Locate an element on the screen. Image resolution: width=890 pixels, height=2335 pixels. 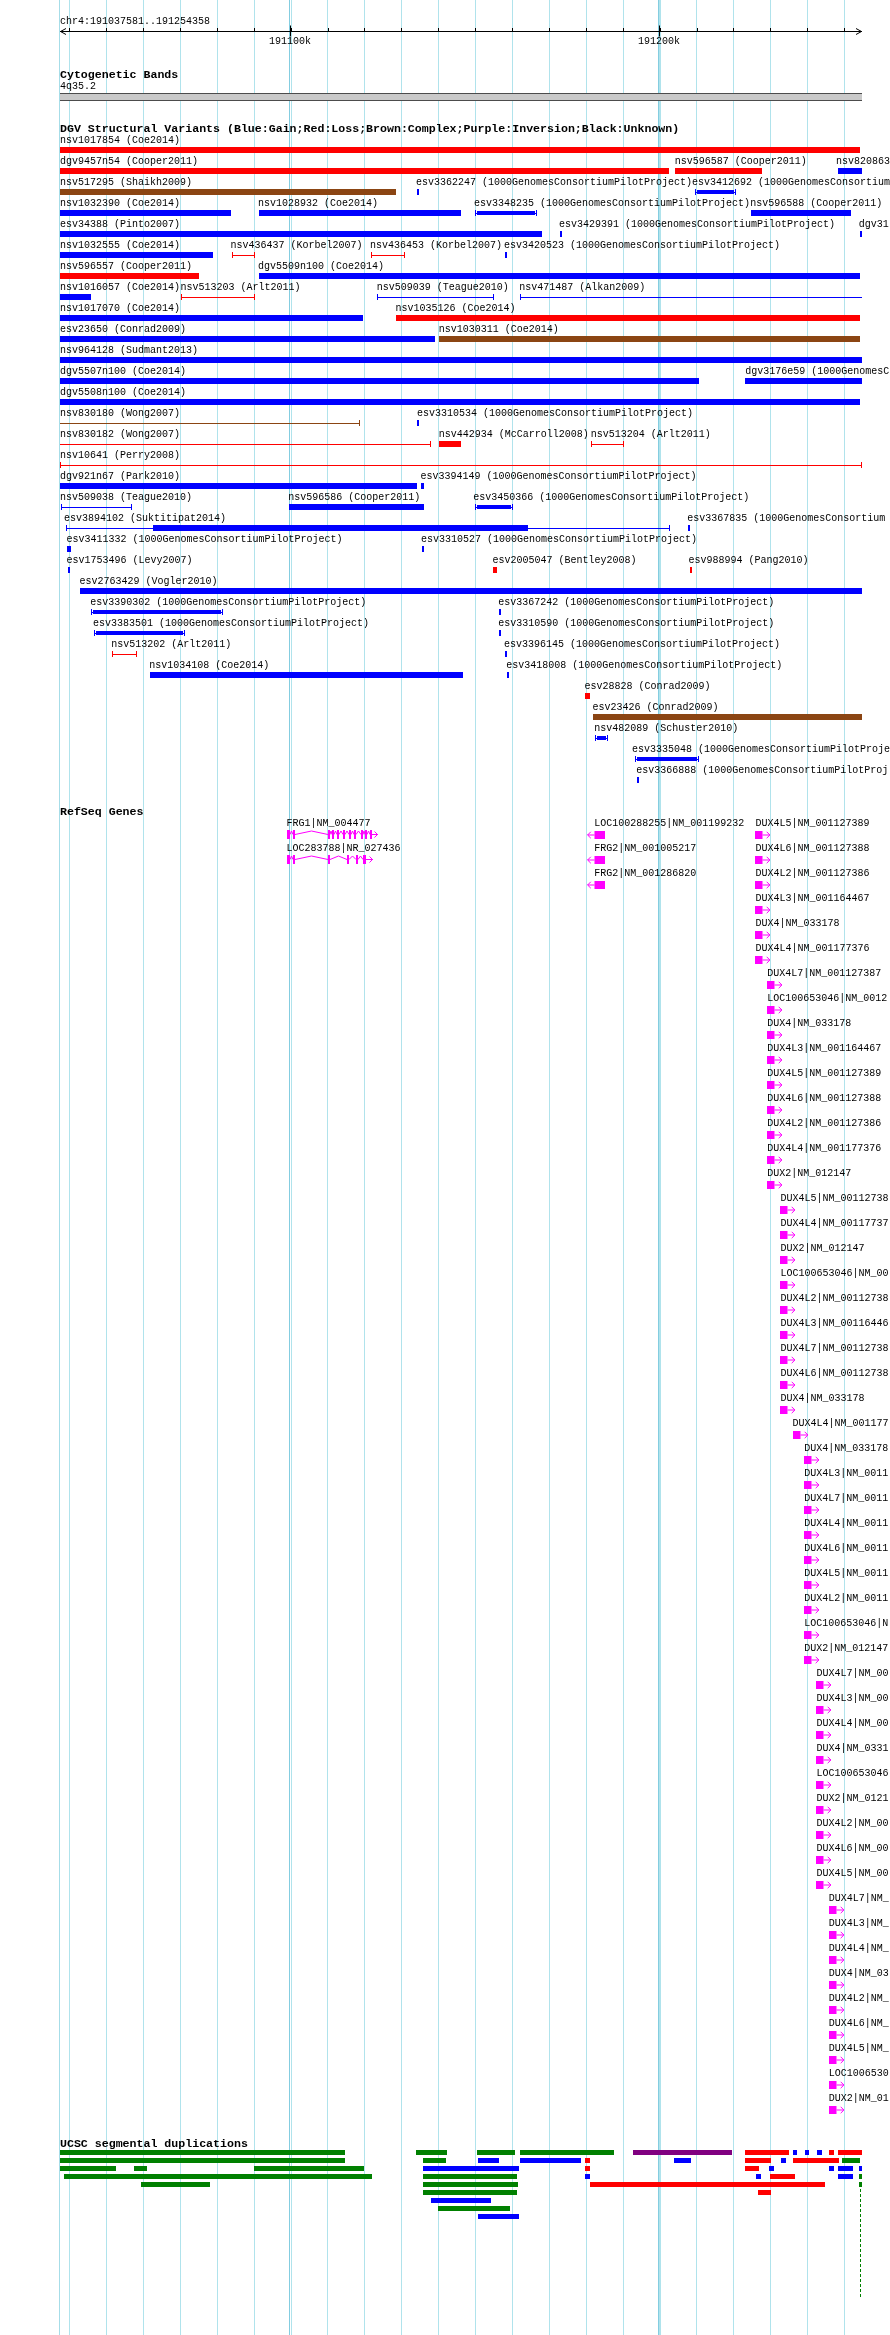
gene-label: LOC100653046 is located at coordinates (852, 1773).